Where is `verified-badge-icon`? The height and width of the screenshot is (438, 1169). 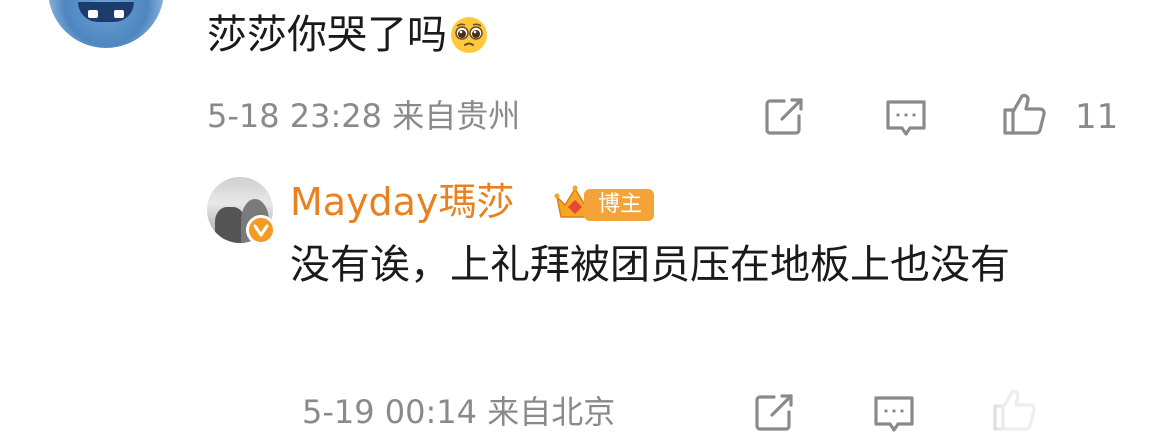 verified-badge-icon is located at coordinates (261, 230).